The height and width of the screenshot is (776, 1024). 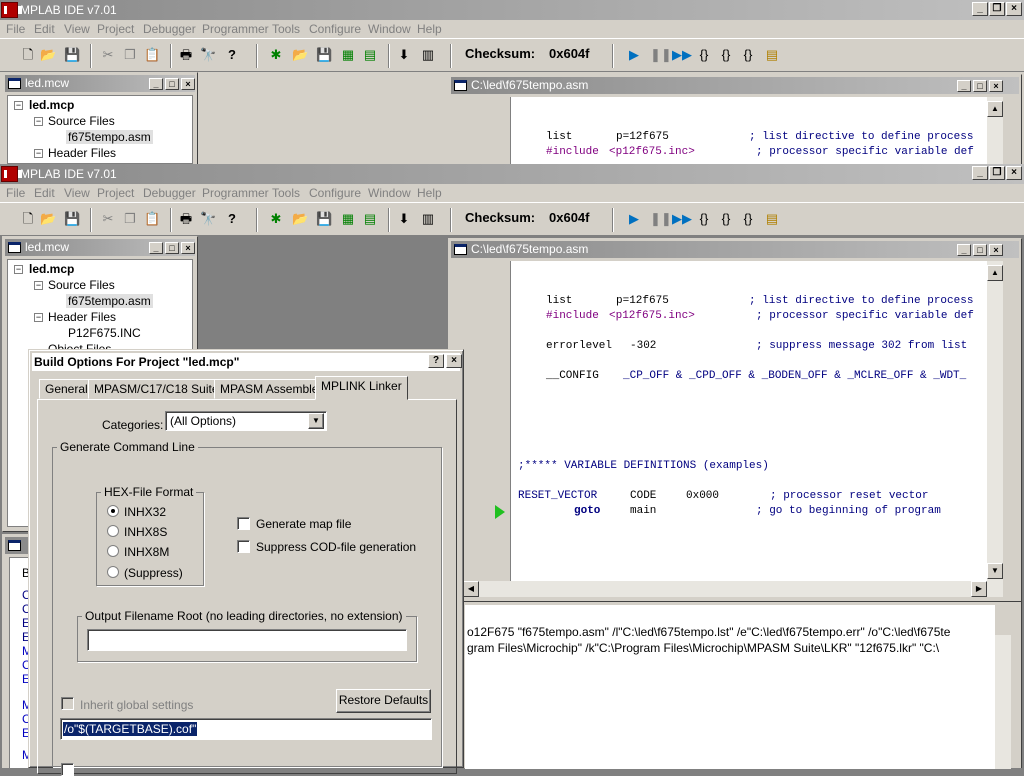 What do you see at coordinates (704, 219) in the screenshot?
I see `step-into-icon: {}` at bounding box center [704, 219].